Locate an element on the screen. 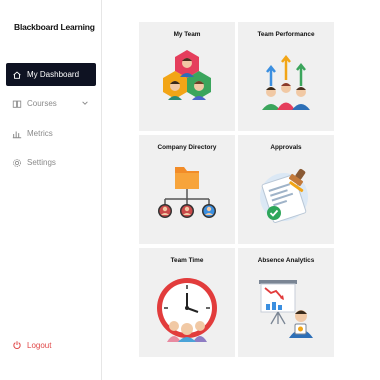 This screenshot has width=380, height=380. card-title: Absence Analytics is located at coordinates (286, 260).